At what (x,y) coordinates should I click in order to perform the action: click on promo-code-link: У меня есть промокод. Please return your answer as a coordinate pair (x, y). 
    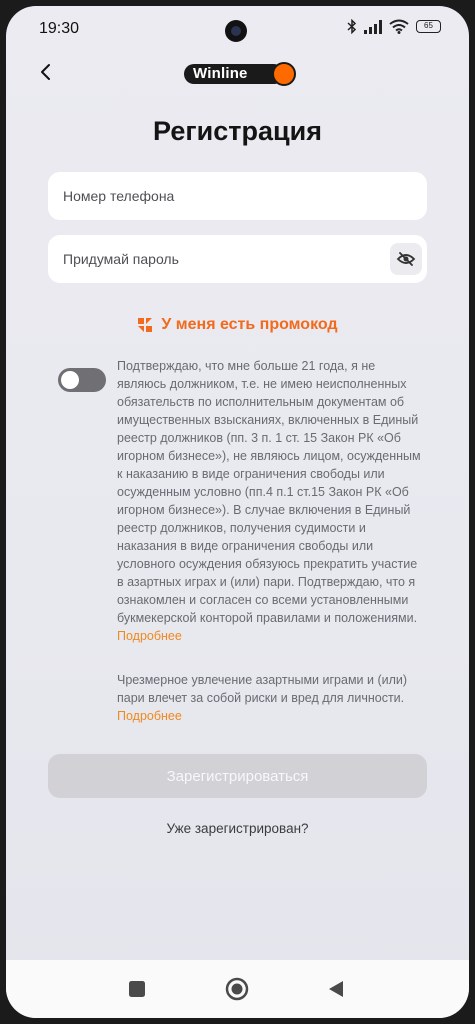
    Looking at the image, I should click on (237, 325).